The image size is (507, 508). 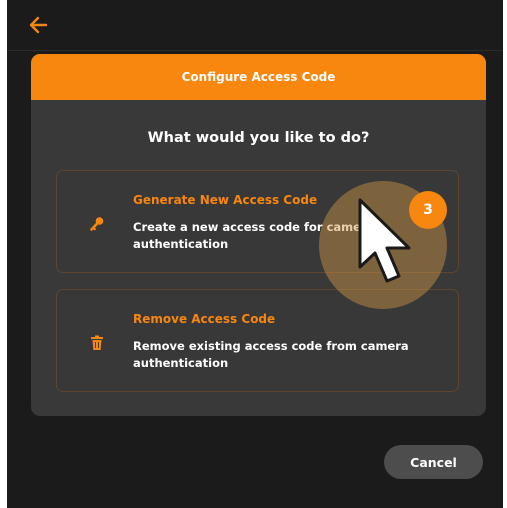 What do you see at coordinates (97, 224) in the screenshot?
I see `key-icon` at bounding box center [97, 224].